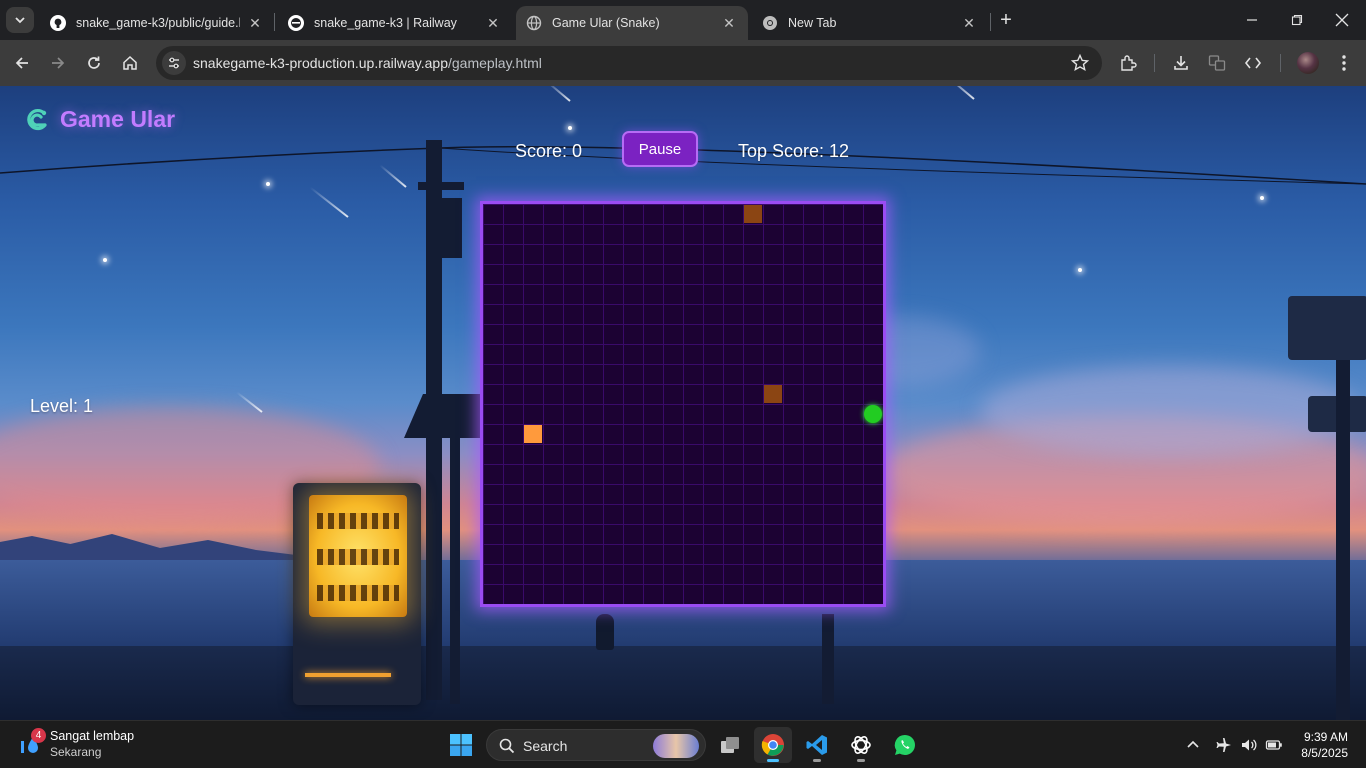  Describe the element at coordinates (773, 394) in the screenshot. I see `obstacle` at that location.